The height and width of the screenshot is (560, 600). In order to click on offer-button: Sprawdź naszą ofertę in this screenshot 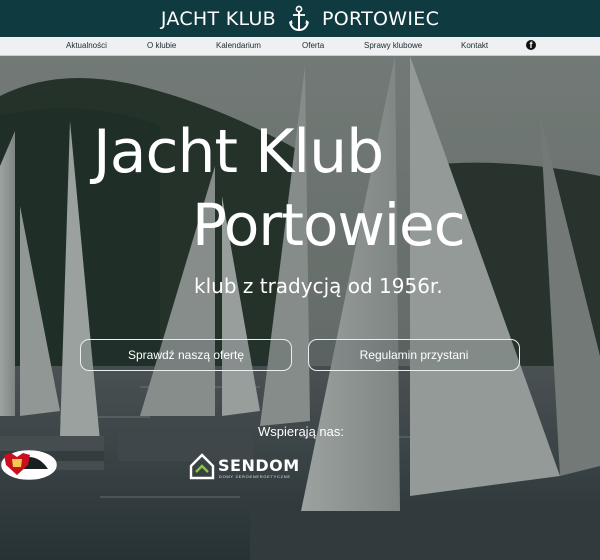, I will do `click(186, 355)`.